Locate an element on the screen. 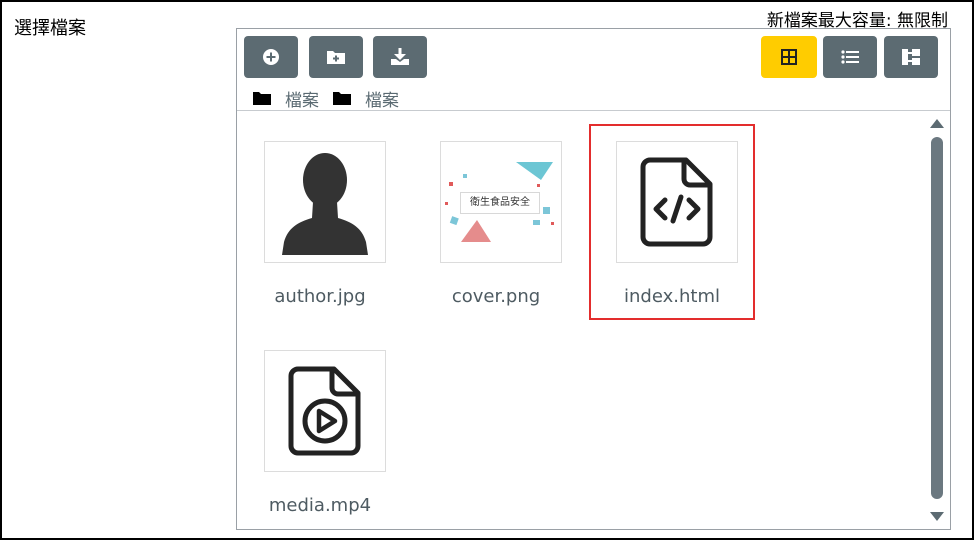  cover-caption: 衛生食品安全 is located at coordinates (500, 203).